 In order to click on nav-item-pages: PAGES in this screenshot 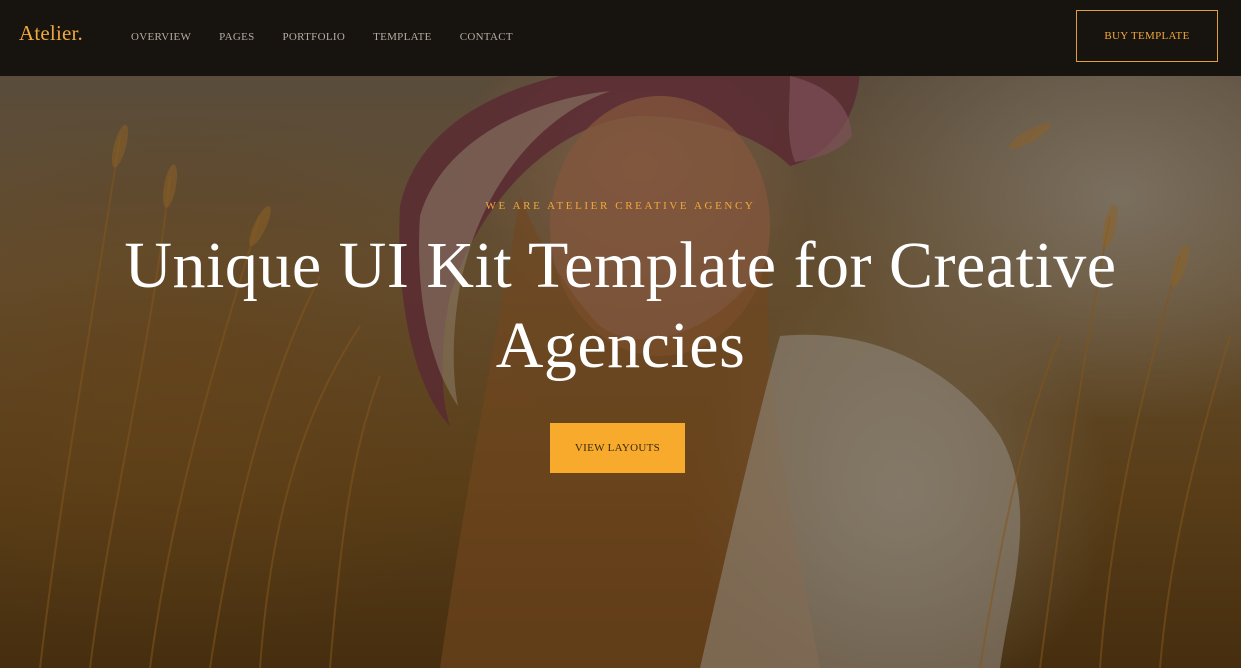, I will do `click(236, 37)`.